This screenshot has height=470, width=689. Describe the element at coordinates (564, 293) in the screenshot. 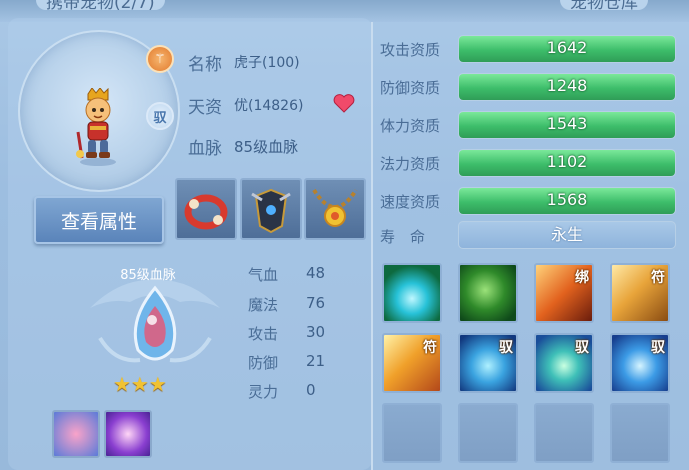

I see `bind-skill-icon: 绑` at that location.